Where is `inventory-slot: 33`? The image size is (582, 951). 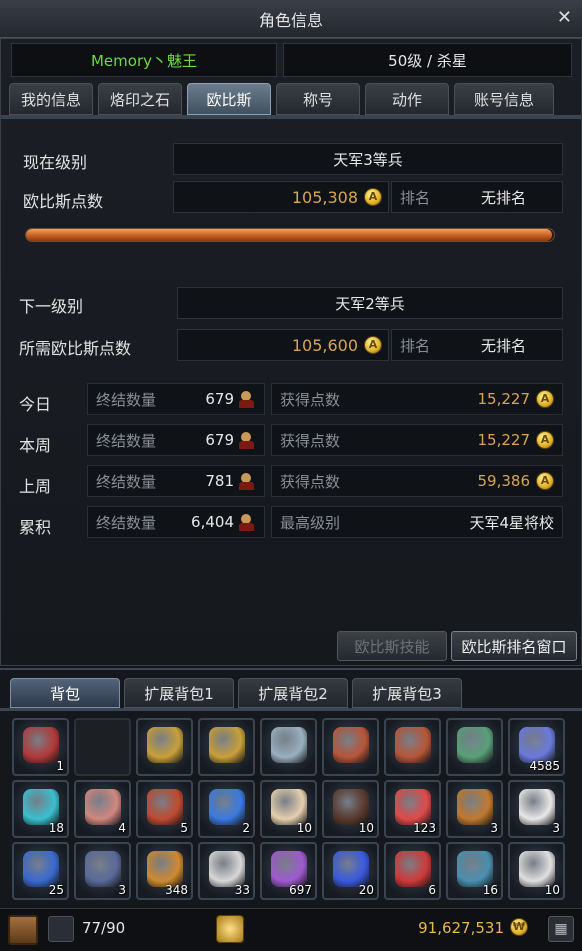
inventory-slot: 33 is located at coordinates (226, 871).